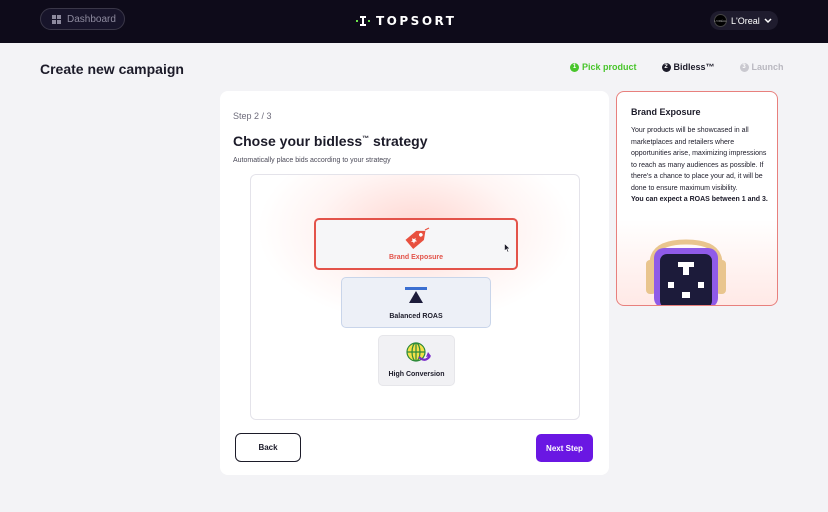 The height and width of the screenshot is (512, 828). I want to click on step-number: 2, so click(666, 67).